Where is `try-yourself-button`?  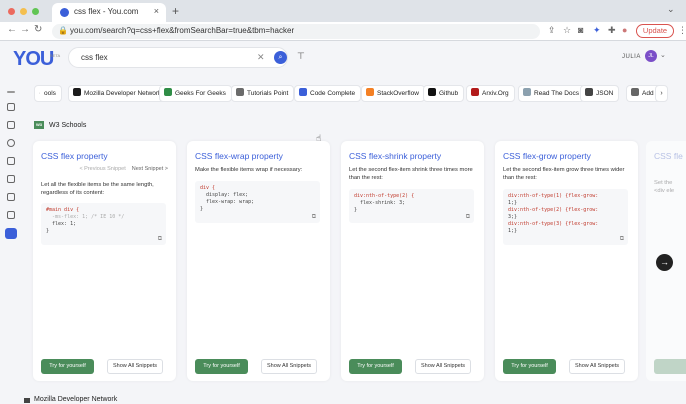 try-yourself-button is located at coordinates (670, 366).